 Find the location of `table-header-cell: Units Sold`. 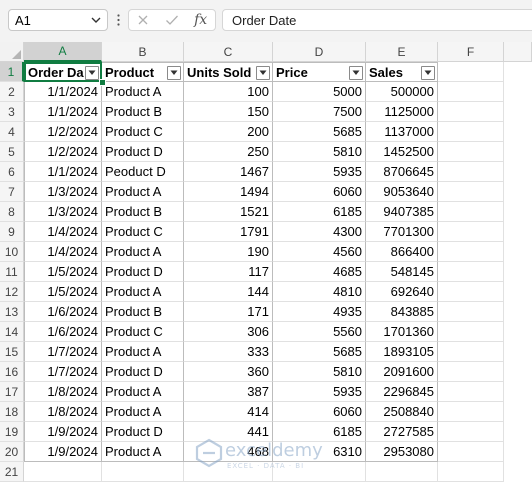

table-header-cell: Units Sold is located at coordinates (228, 72).